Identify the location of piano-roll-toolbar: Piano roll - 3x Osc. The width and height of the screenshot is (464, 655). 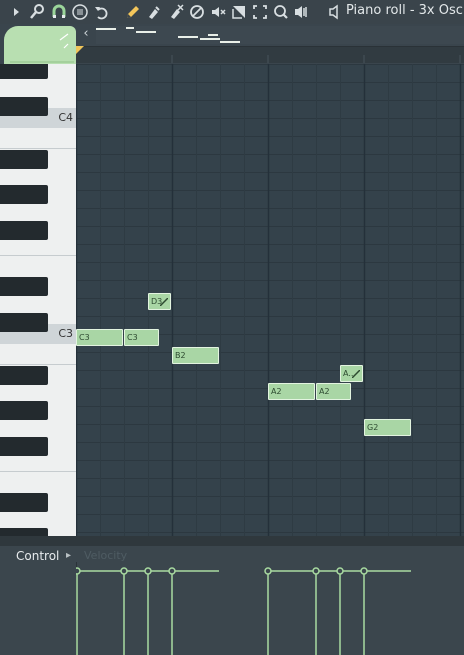
(232, 12).